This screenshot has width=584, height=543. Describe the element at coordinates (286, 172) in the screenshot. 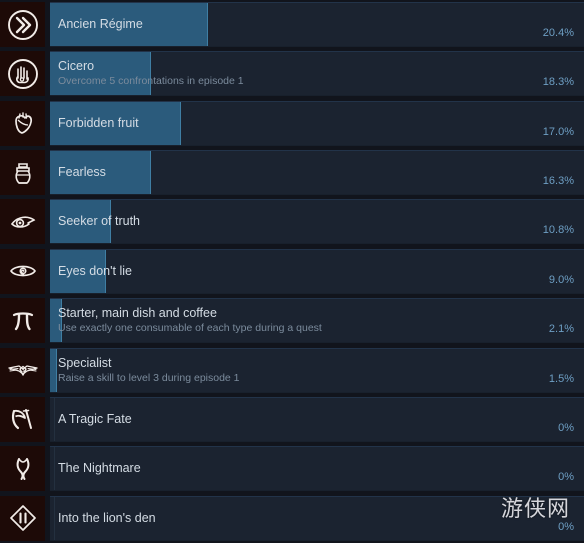

I see `achievement-text: Fearless` at that location.